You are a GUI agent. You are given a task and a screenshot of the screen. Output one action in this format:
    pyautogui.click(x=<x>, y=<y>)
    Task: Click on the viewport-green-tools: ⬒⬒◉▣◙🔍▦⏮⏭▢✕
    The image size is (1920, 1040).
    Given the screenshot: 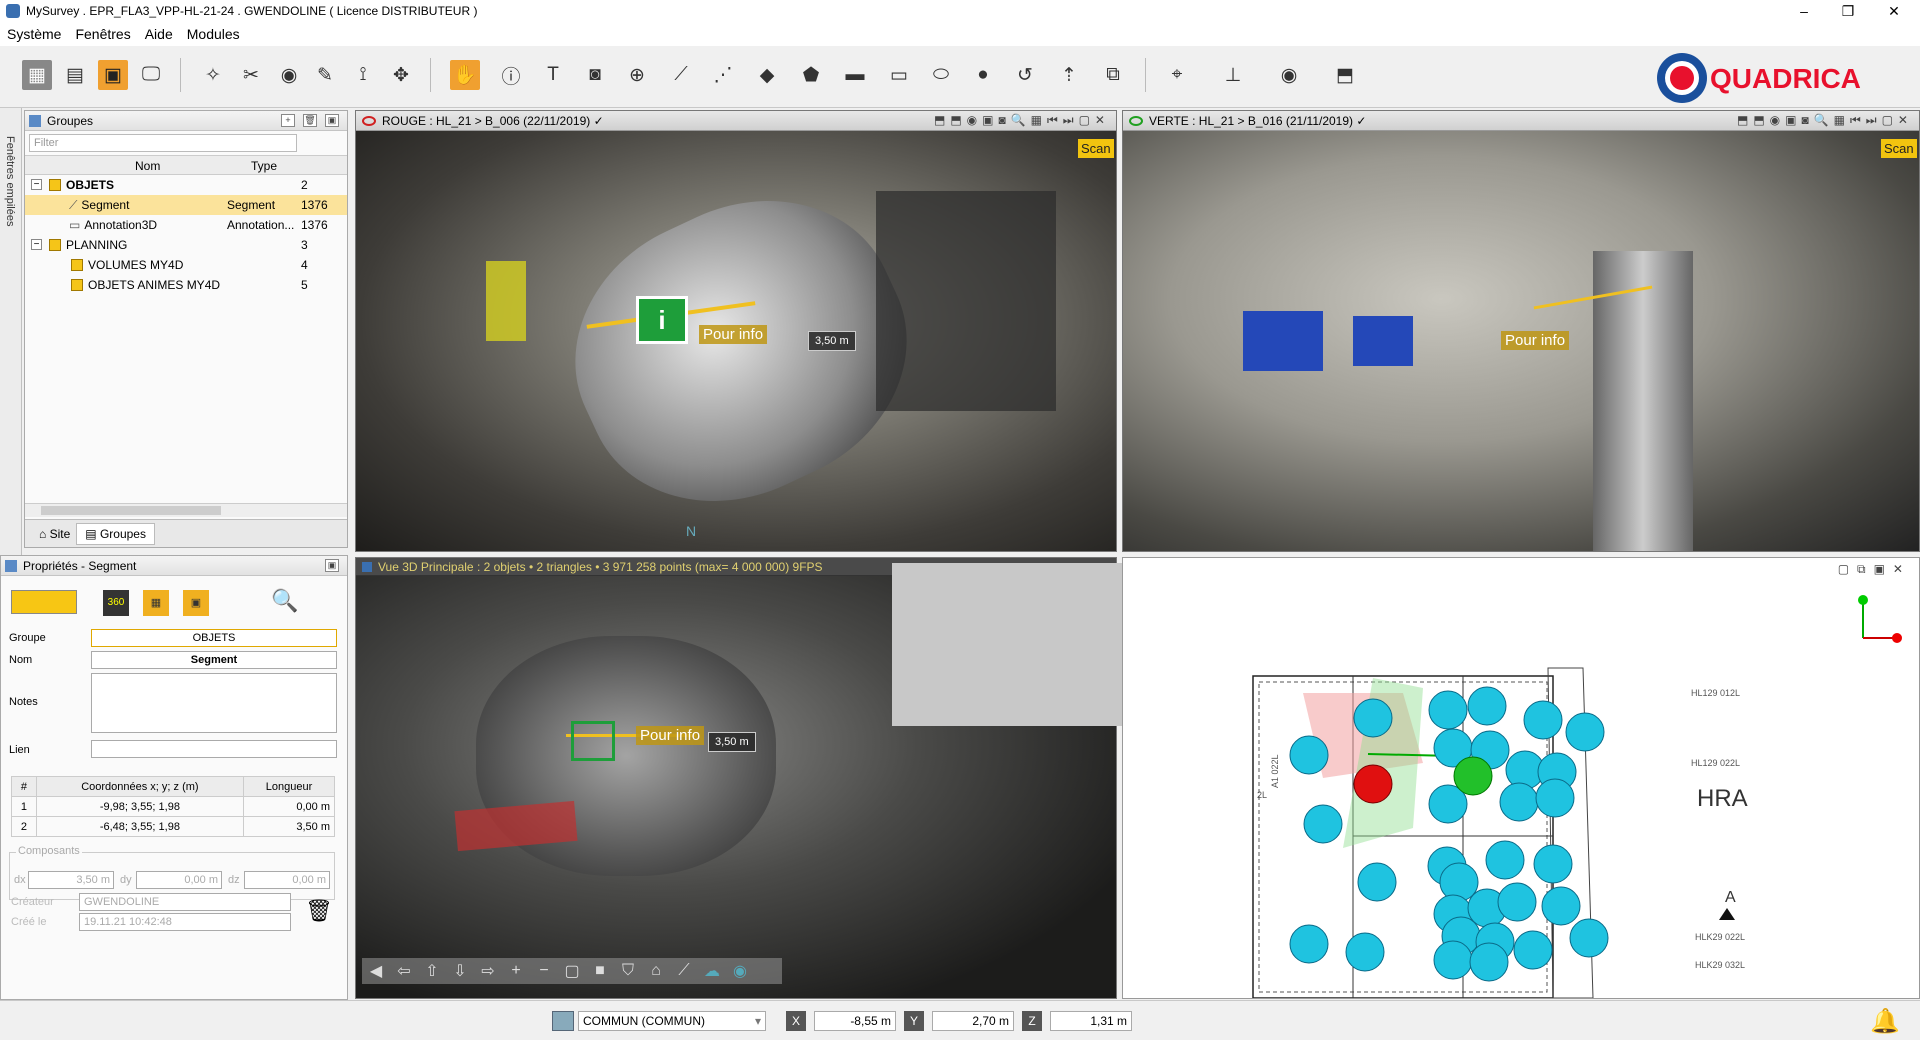 What is the action you would take?
    pyautogui.click(x=1825, y=120)
    